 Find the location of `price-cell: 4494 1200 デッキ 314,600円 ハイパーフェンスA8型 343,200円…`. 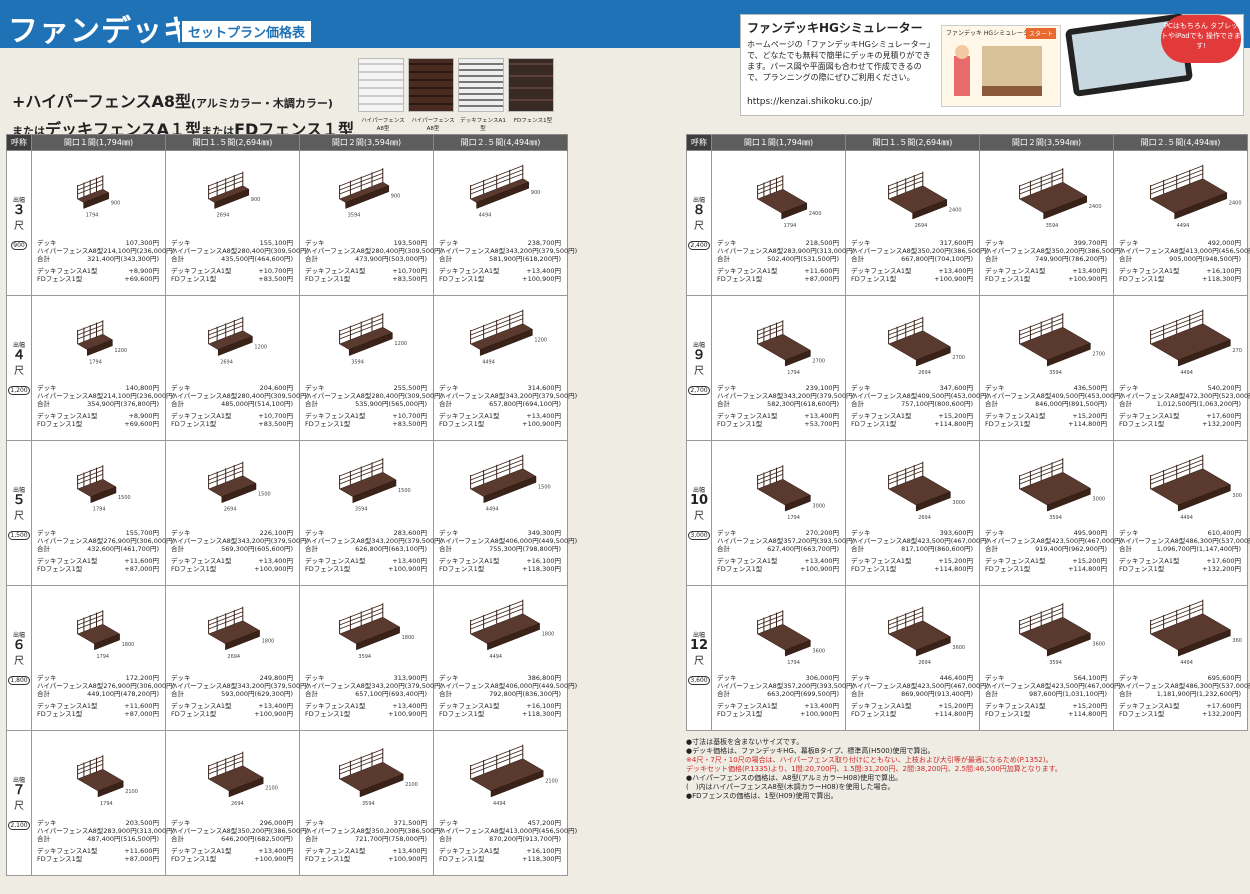

price-cell: 4494 1200 デッキ 314,600円 ハイパーフェンスA8型 343,200円… is located at coordinates (505, 368).